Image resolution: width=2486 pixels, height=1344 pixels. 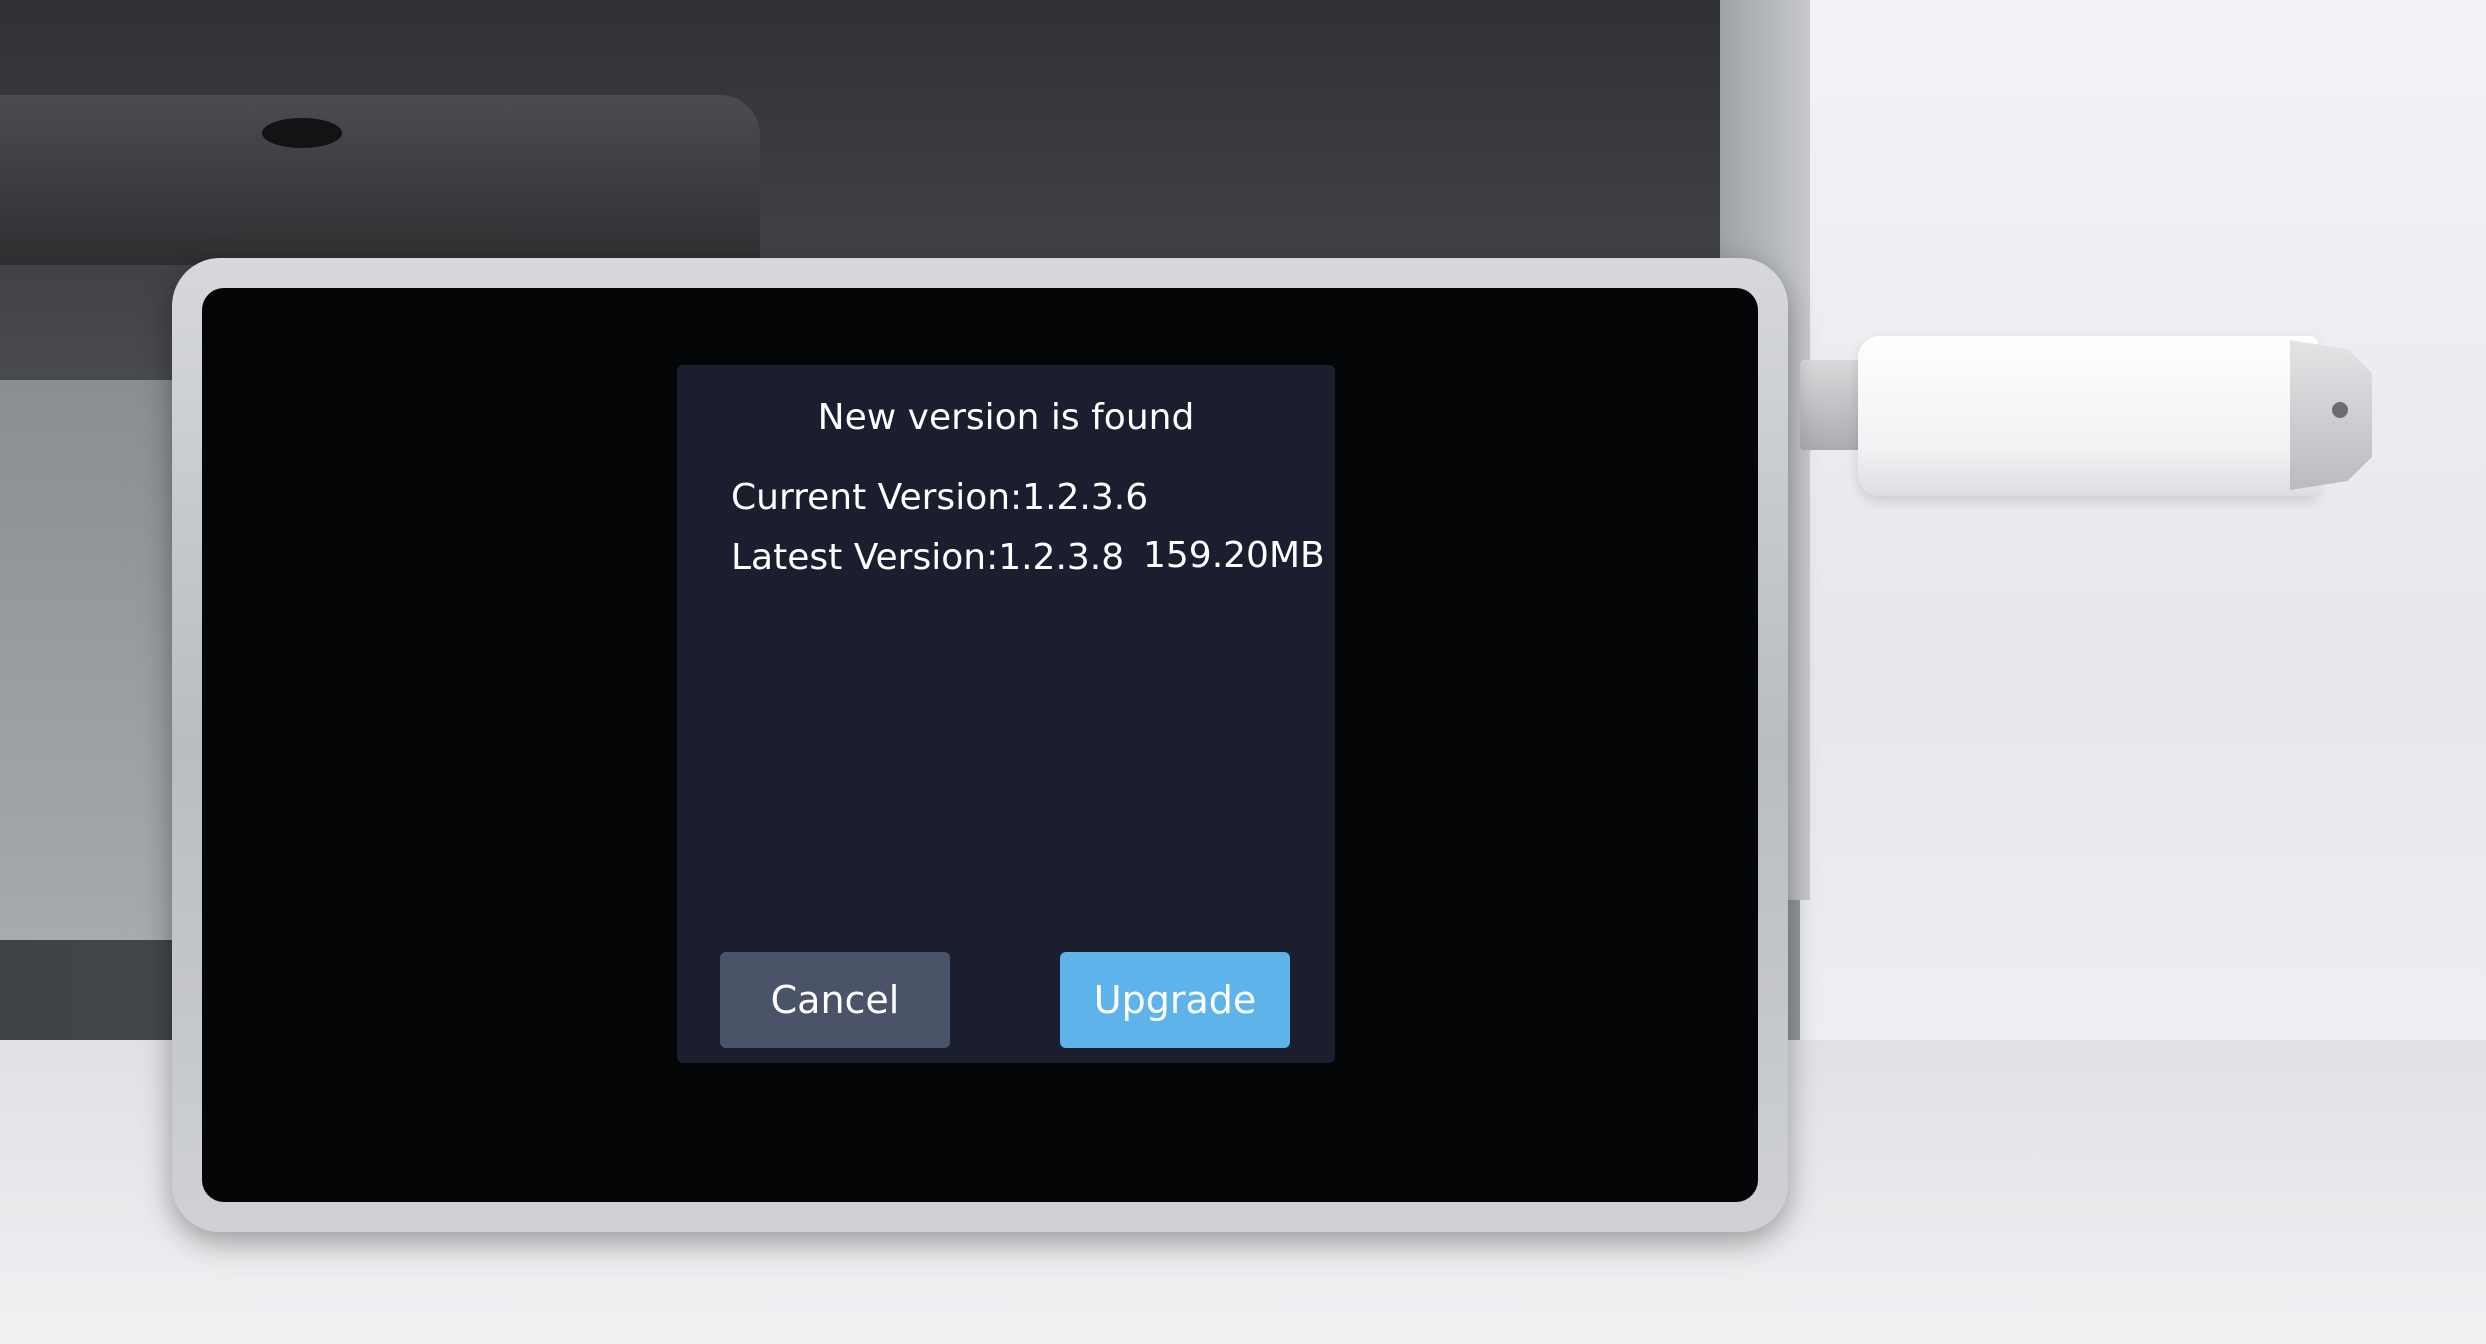 I want to click on upgrade-button: Upgrade, so click(x=1175, y=1000).